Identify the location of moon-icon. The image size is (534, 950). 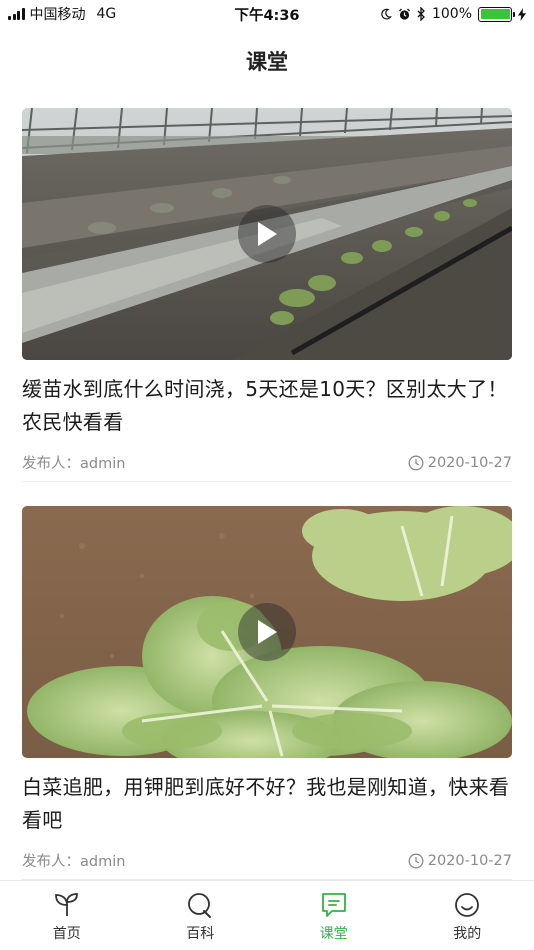
(386, 14).